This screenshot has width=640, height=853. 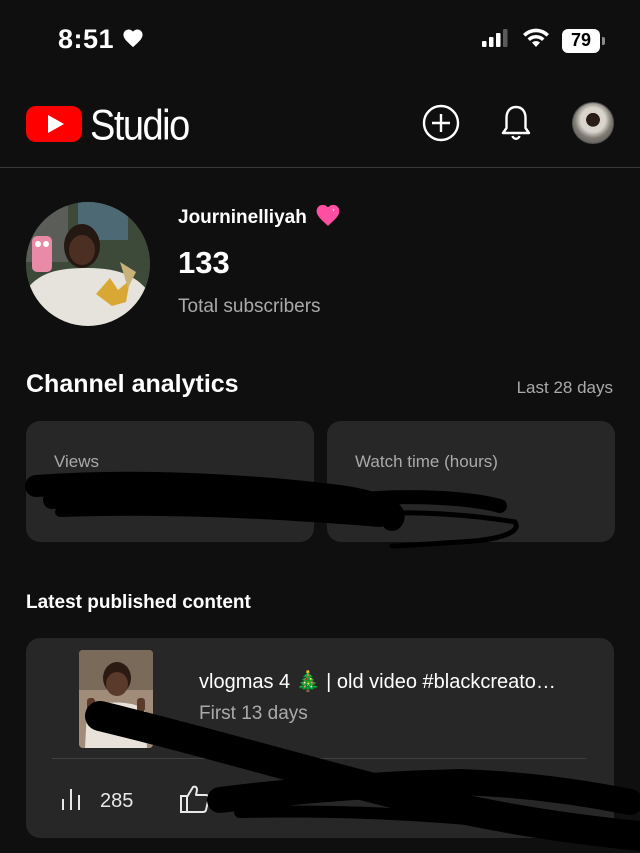 I want to click on views-bar-chart-icon, so click(x=73, y=801).